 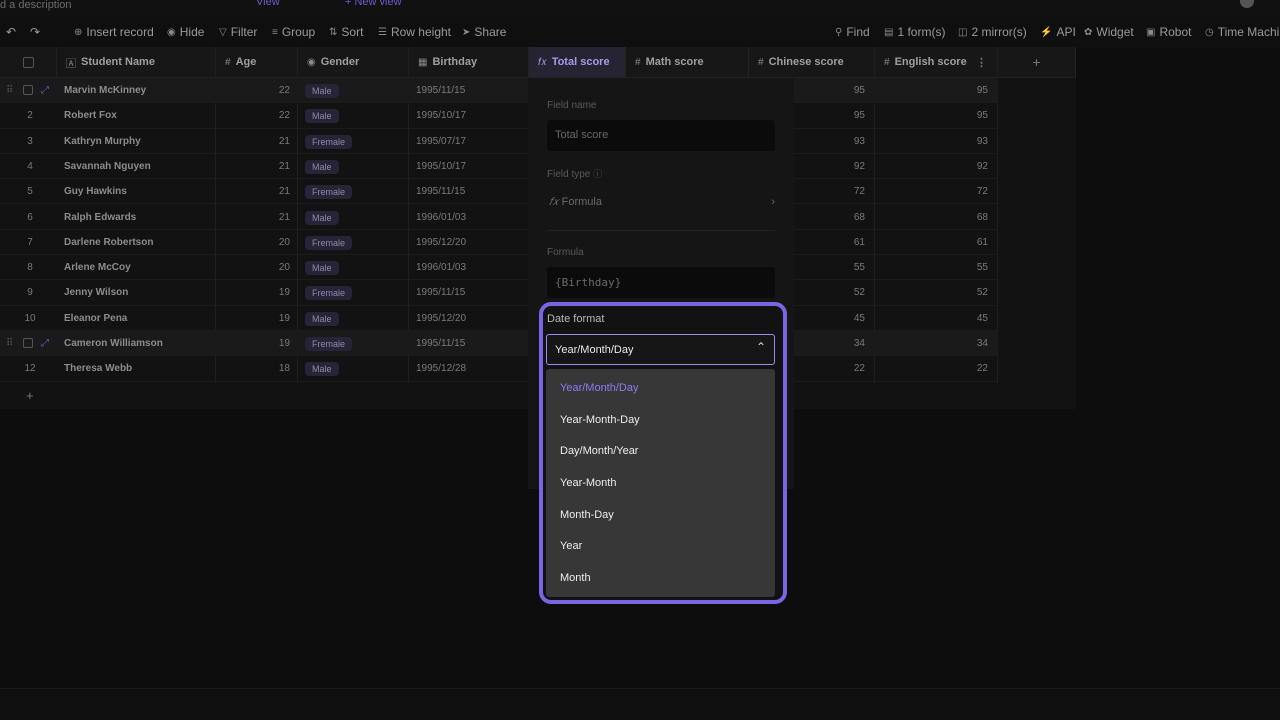 What do you see at coordinates (958, 368) in the screenshot?
I see `english-score-cell: 22` at bounding box center [958, 368].